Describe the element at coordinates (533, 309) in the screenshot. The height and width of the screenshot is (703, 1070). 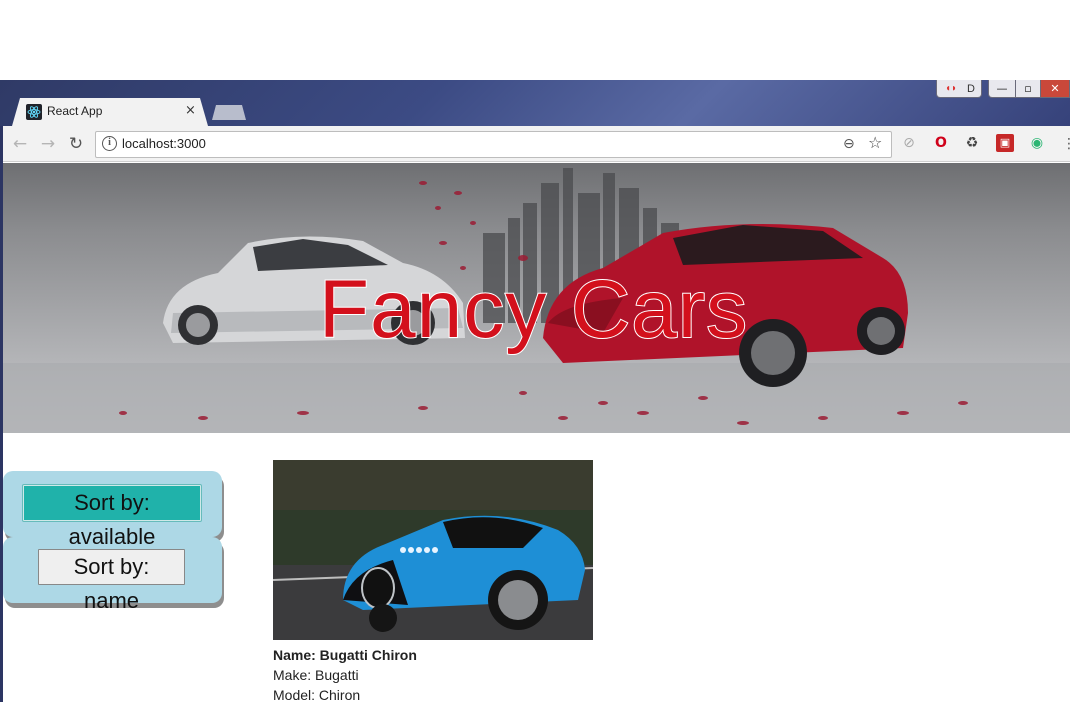
I see `page-title: Fancy Cars` at that location.